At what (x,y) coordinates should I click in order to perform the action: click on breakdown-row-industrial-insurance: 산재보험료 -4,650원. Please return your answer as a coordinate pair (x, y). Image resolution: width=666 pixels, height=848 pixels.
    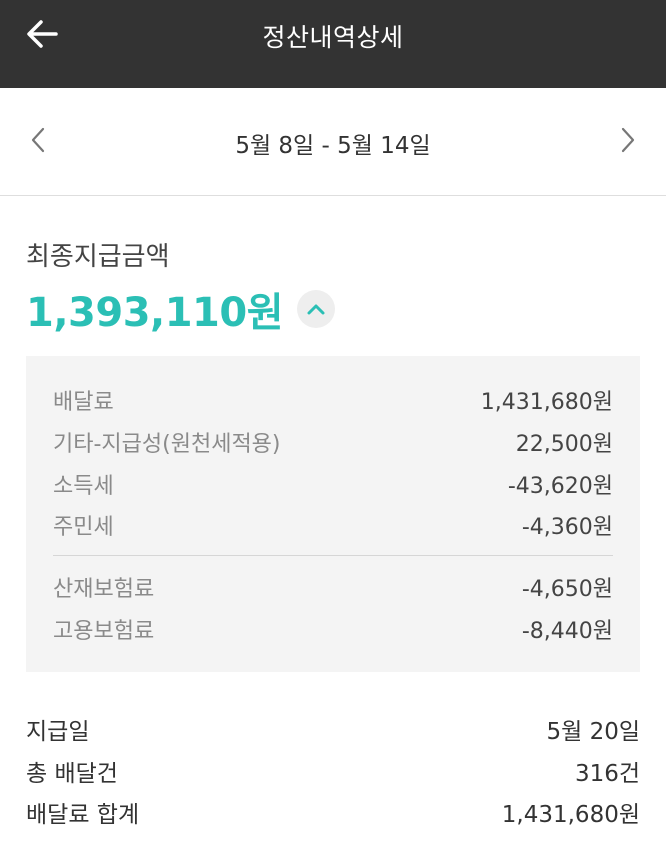
    Looking at the image, I should click on (333, 587).